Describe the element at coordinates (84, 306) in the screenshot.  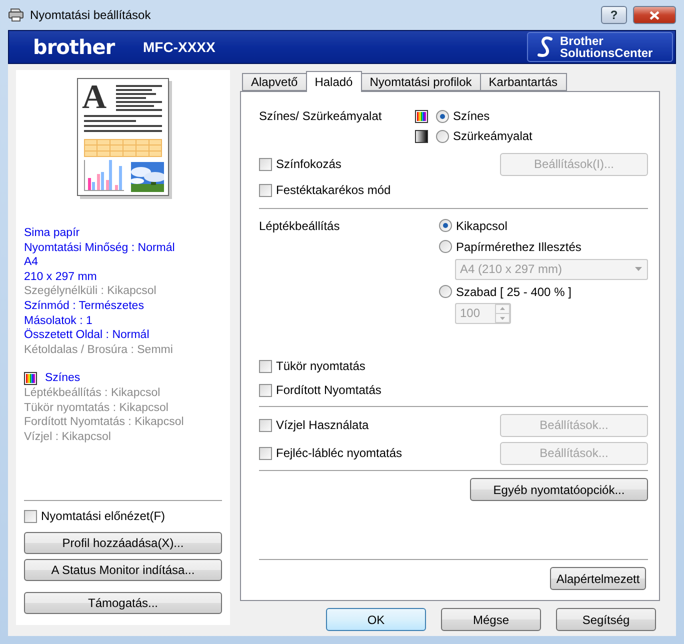
I see `summary-line: Színmód : Természetes` at that location.